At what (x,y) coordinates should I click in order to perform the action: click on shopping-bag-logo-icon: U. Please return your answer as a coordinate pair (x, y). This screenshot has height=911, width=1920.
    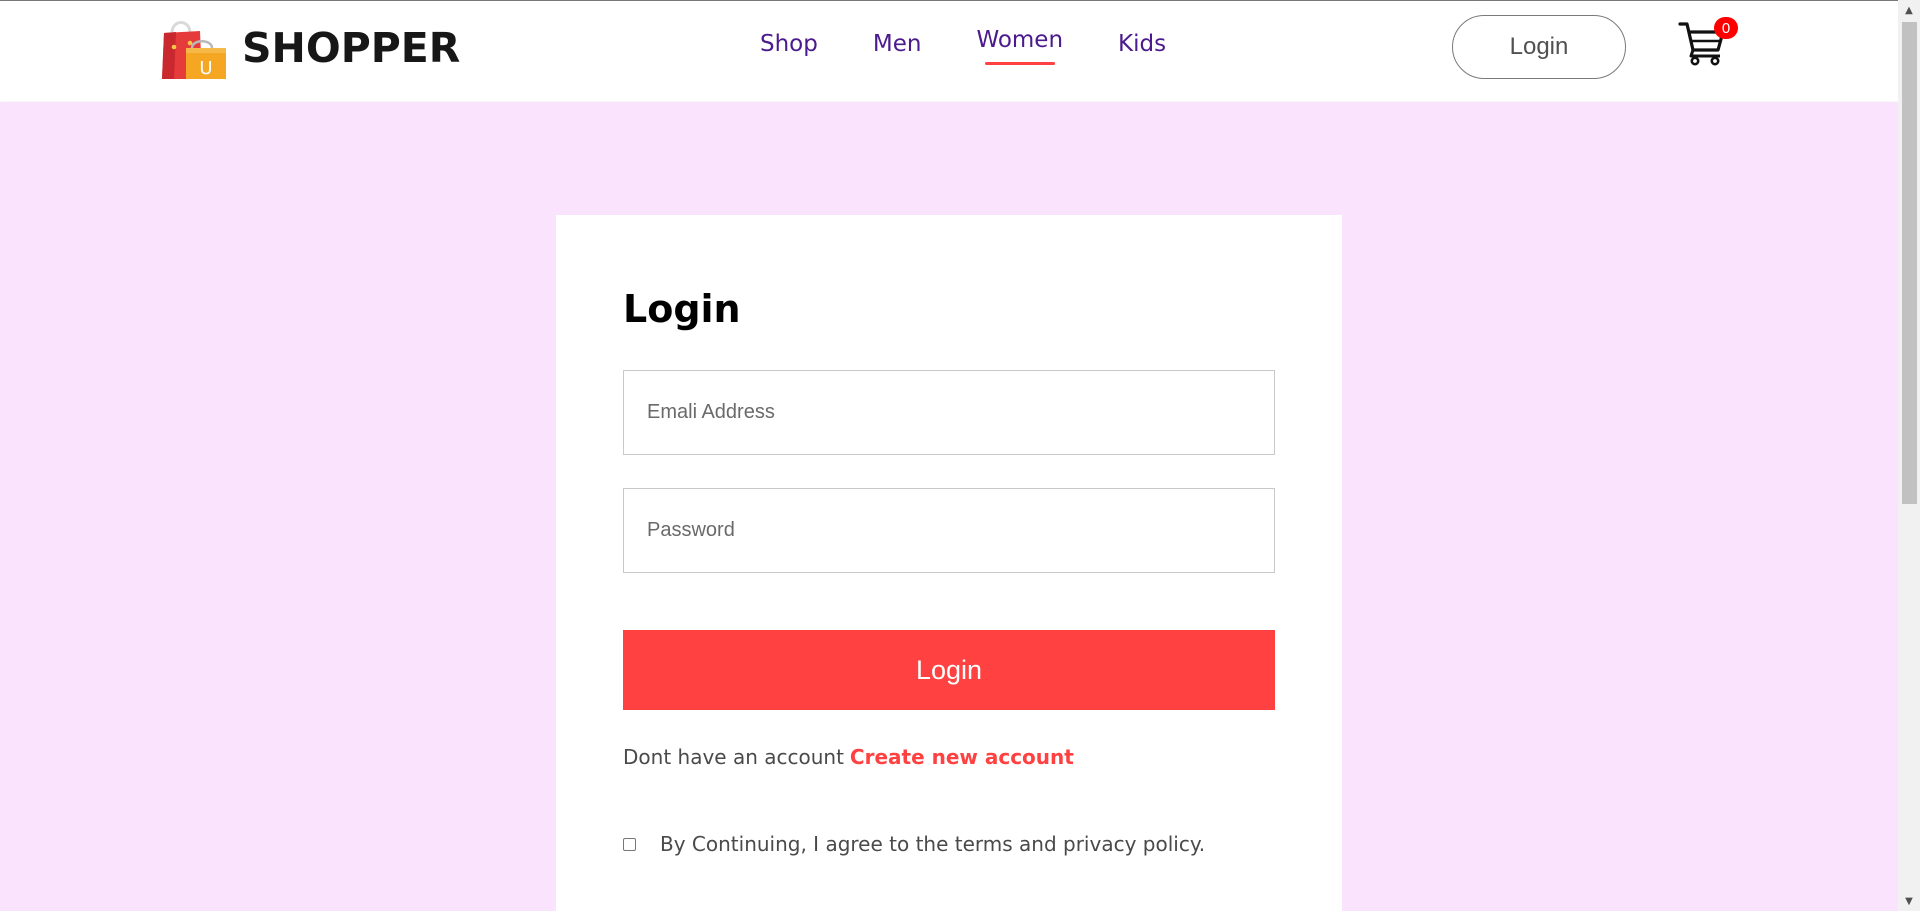
    Looking at the image, I should click on (194, 50).